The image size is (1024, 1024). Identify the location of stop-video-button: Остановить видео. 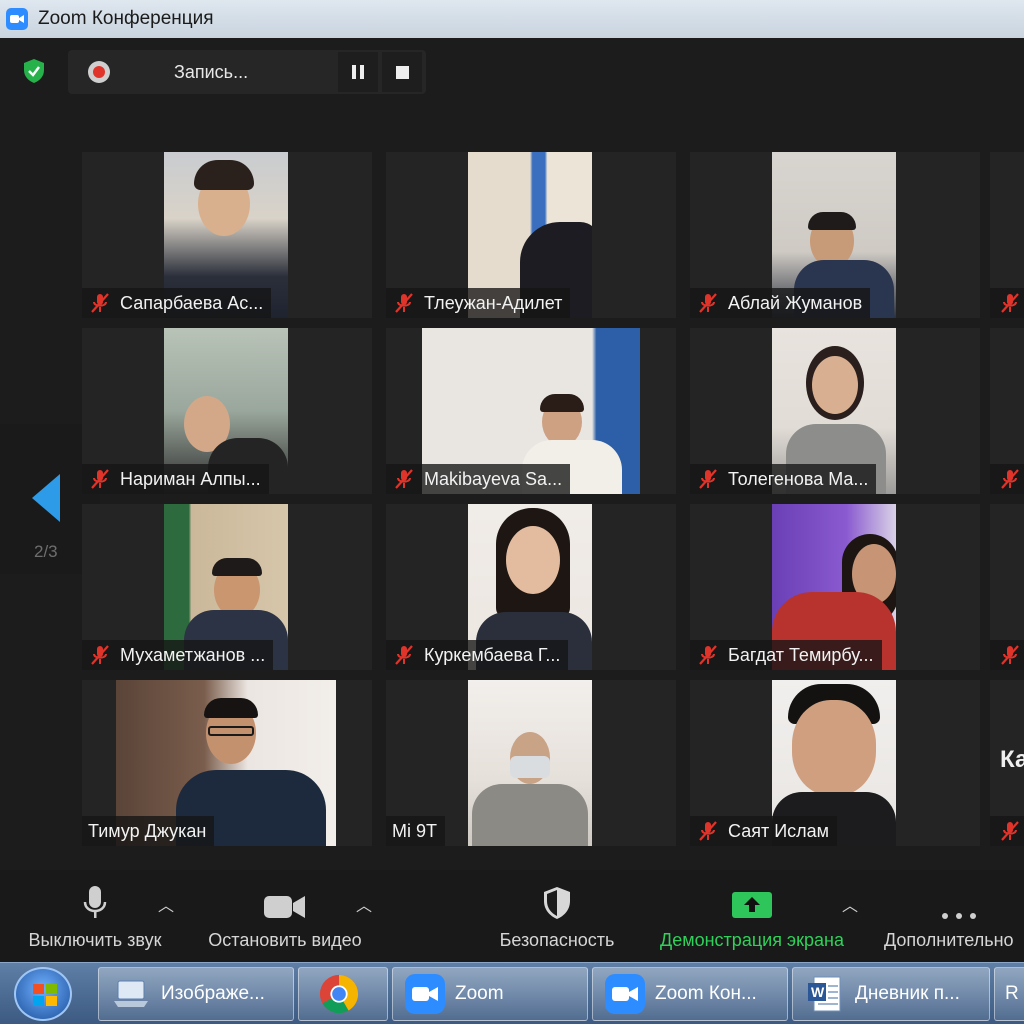
(285, 910).